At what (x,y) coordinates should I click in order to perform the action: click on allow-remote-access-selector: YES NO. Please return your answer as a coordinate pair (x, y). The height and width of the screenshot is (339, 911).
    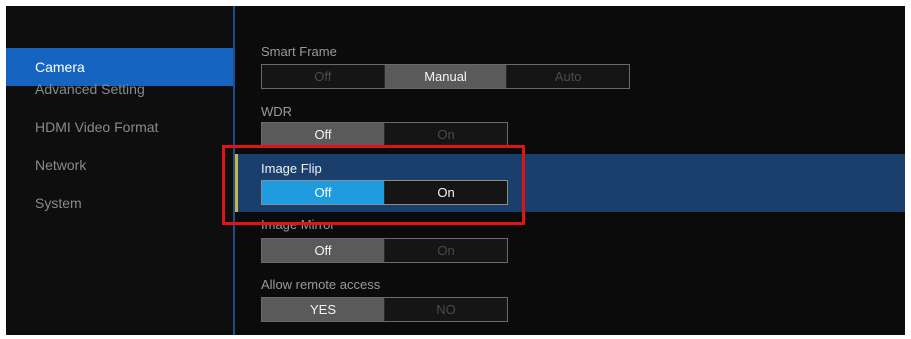
    Looking at the image, I should click on (384, 309).